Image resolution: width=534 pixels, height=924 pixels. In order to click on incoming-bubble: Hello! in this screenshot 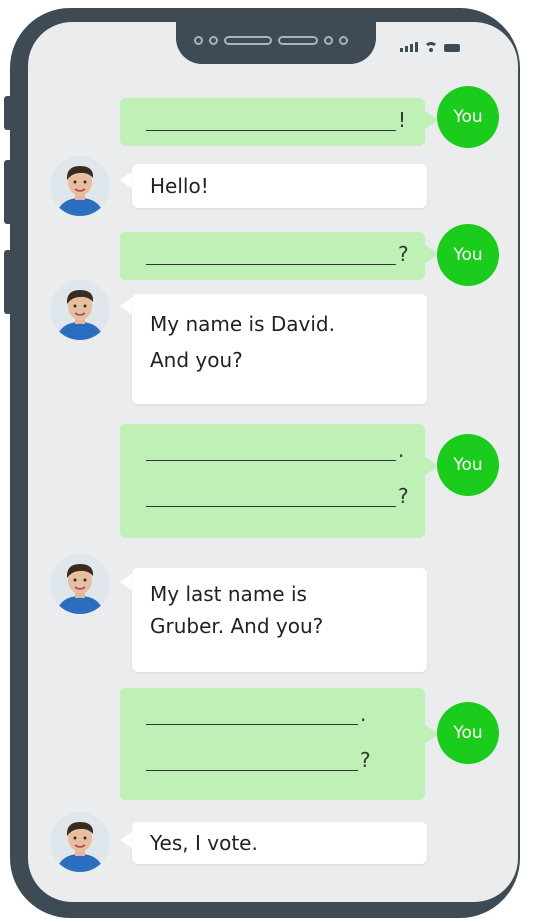, I will do `click(279, 186)`.